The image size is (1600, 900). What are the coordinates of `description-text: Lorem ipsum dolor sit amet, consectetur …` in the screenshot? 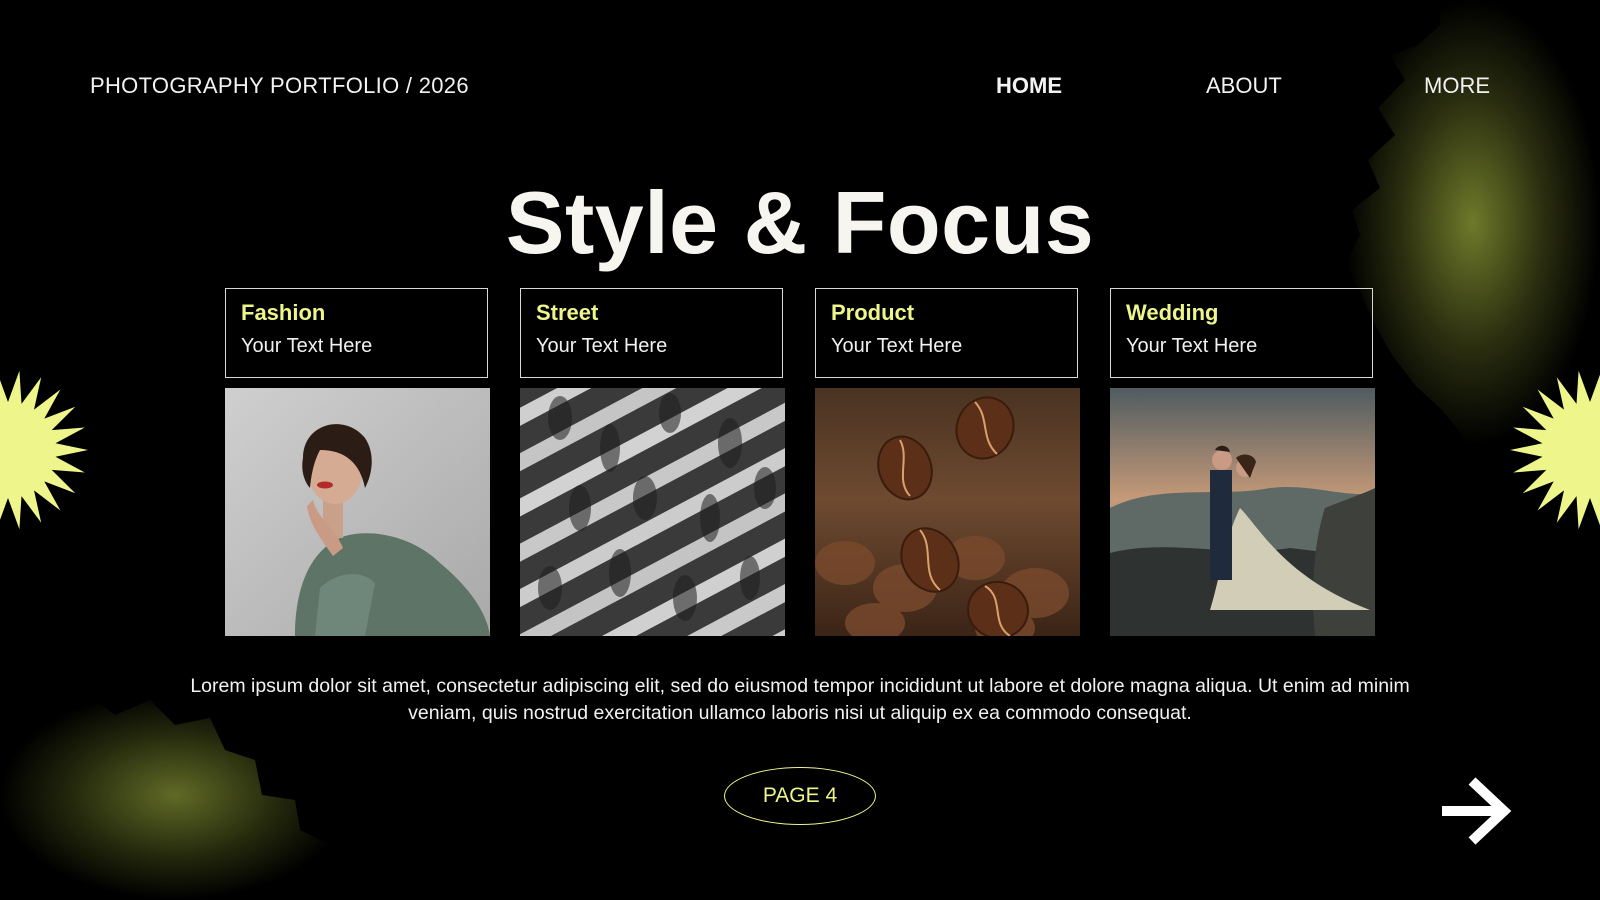 It's located at (800, 699).